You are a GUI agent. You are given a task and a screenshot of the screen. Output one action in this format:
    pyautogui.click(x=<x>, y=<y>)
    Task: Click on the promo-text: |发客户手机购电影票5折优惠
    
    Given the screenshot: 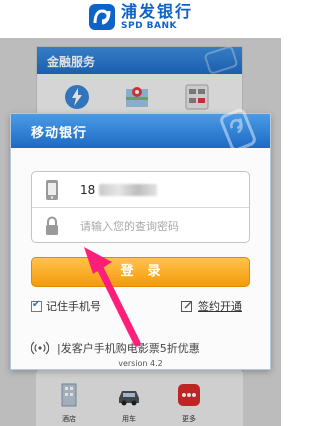 What is the action you would take?
    pyautogui.click(x=128, y=348)
    